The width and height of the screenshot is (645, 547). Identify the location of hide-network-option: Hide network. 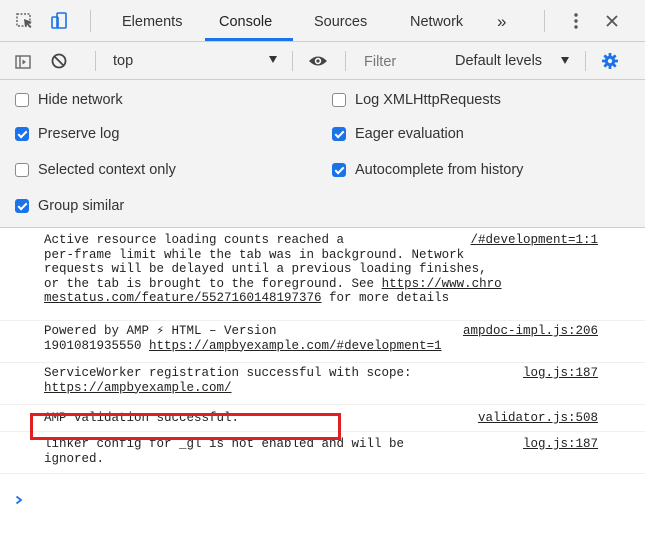
(69, 100).